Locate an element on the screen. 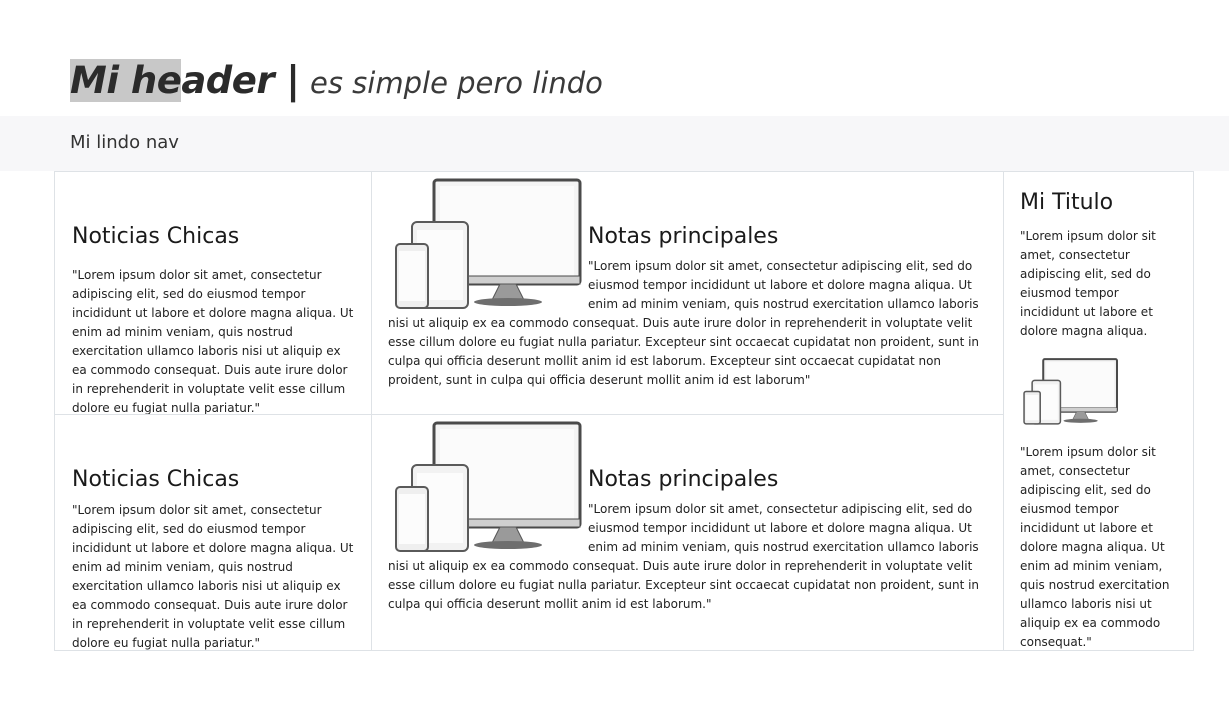  header-title: Mi header is located at coordinates (172, 80).